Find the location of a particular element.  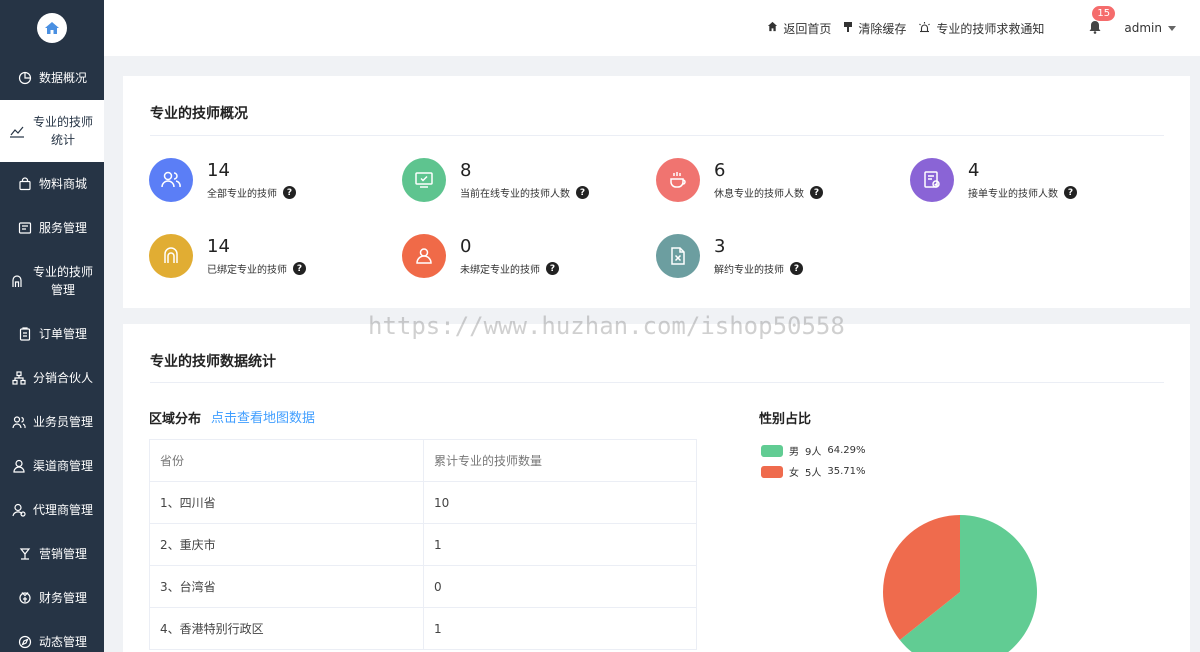

divider is located at coordinates (657, 135).